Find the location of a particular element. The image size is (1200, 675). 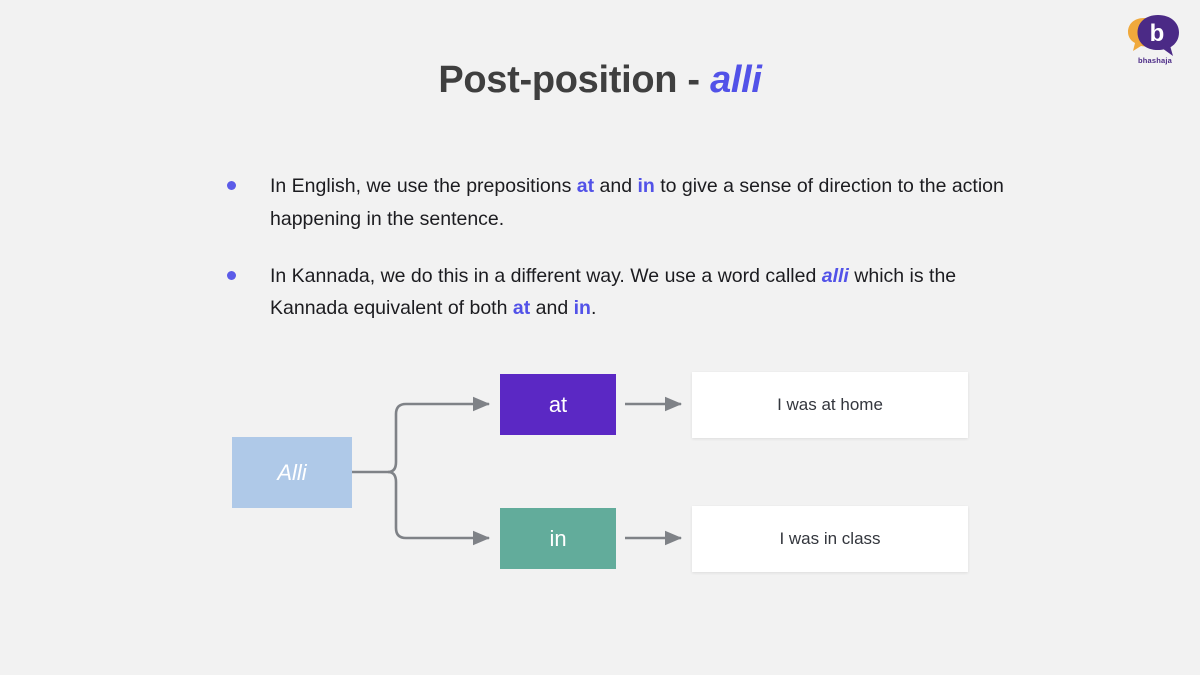

diagram-example-in-text: I was in class is located at coordinates (830, 538).